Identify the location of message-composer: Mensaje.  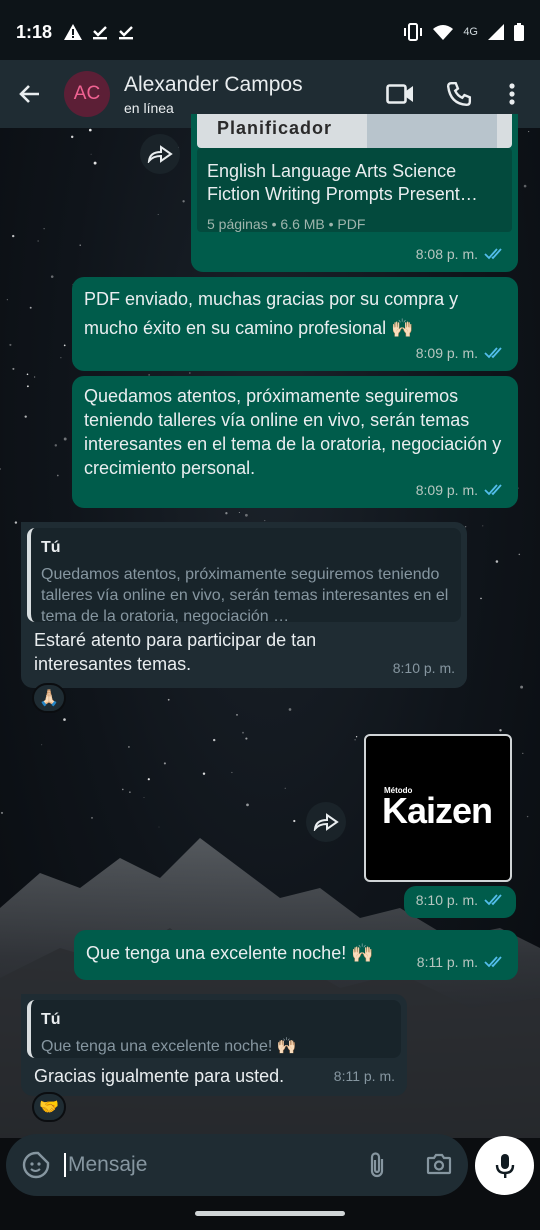
(237, 1165).